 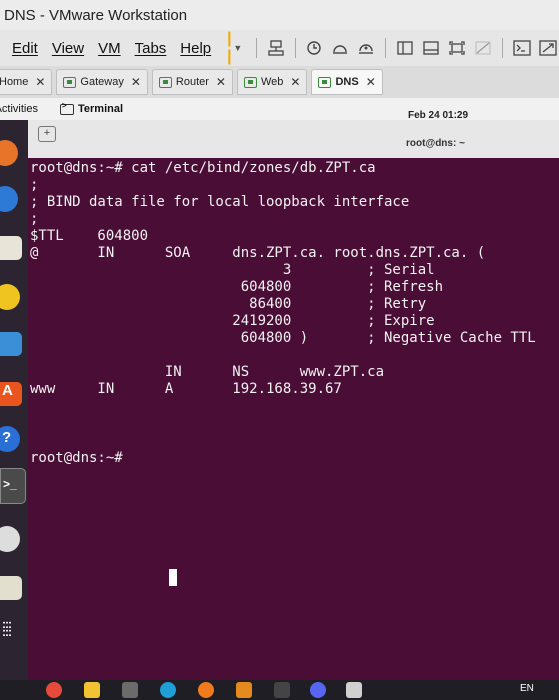 I want to click on tab-home: Home ✕, so click(x=26, y=82).